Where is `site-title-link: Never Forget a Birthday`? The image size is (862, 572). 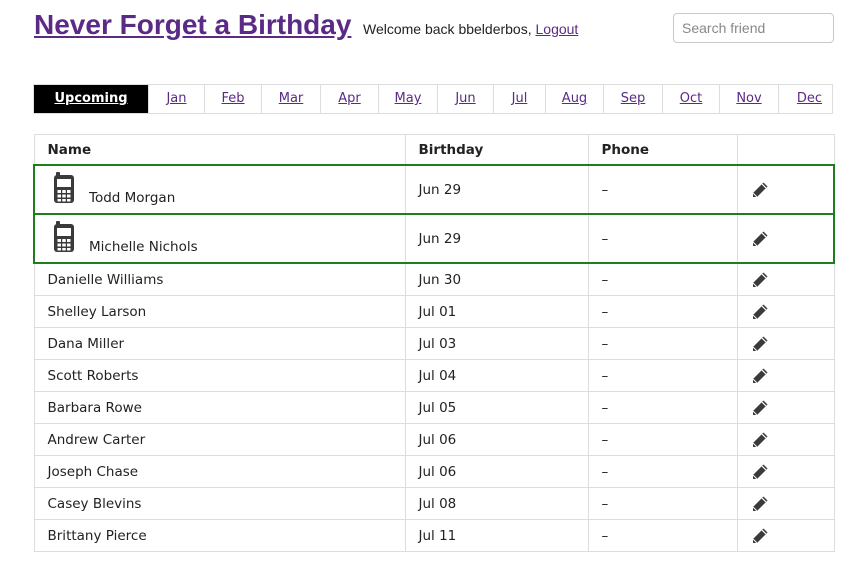 site-title-link: Never Forget a Birthday is located at coordinates (192, 25).